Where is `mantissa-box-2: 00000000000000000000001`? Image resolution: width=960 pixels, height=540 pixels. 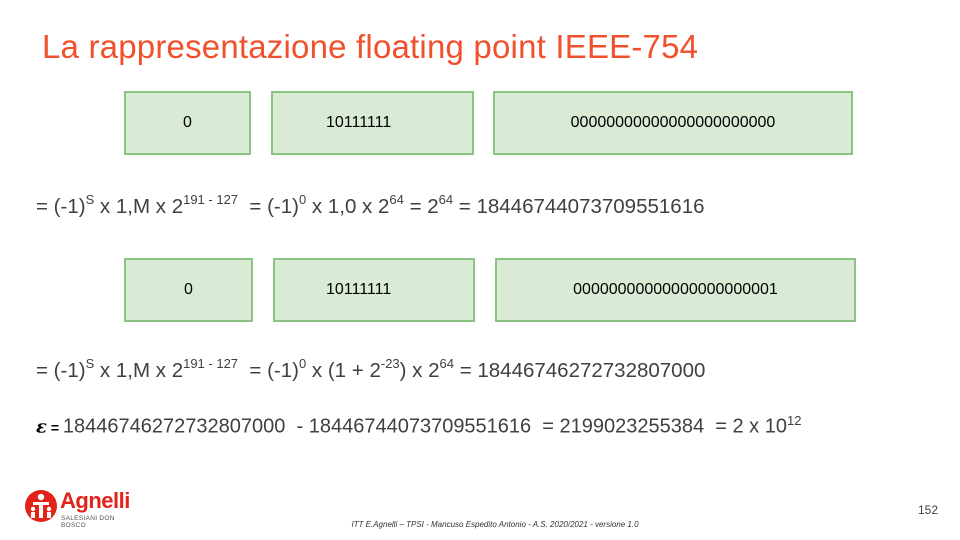 mantissa-box-2: 00000000000000000000001 is located at coordinates (675, 290).